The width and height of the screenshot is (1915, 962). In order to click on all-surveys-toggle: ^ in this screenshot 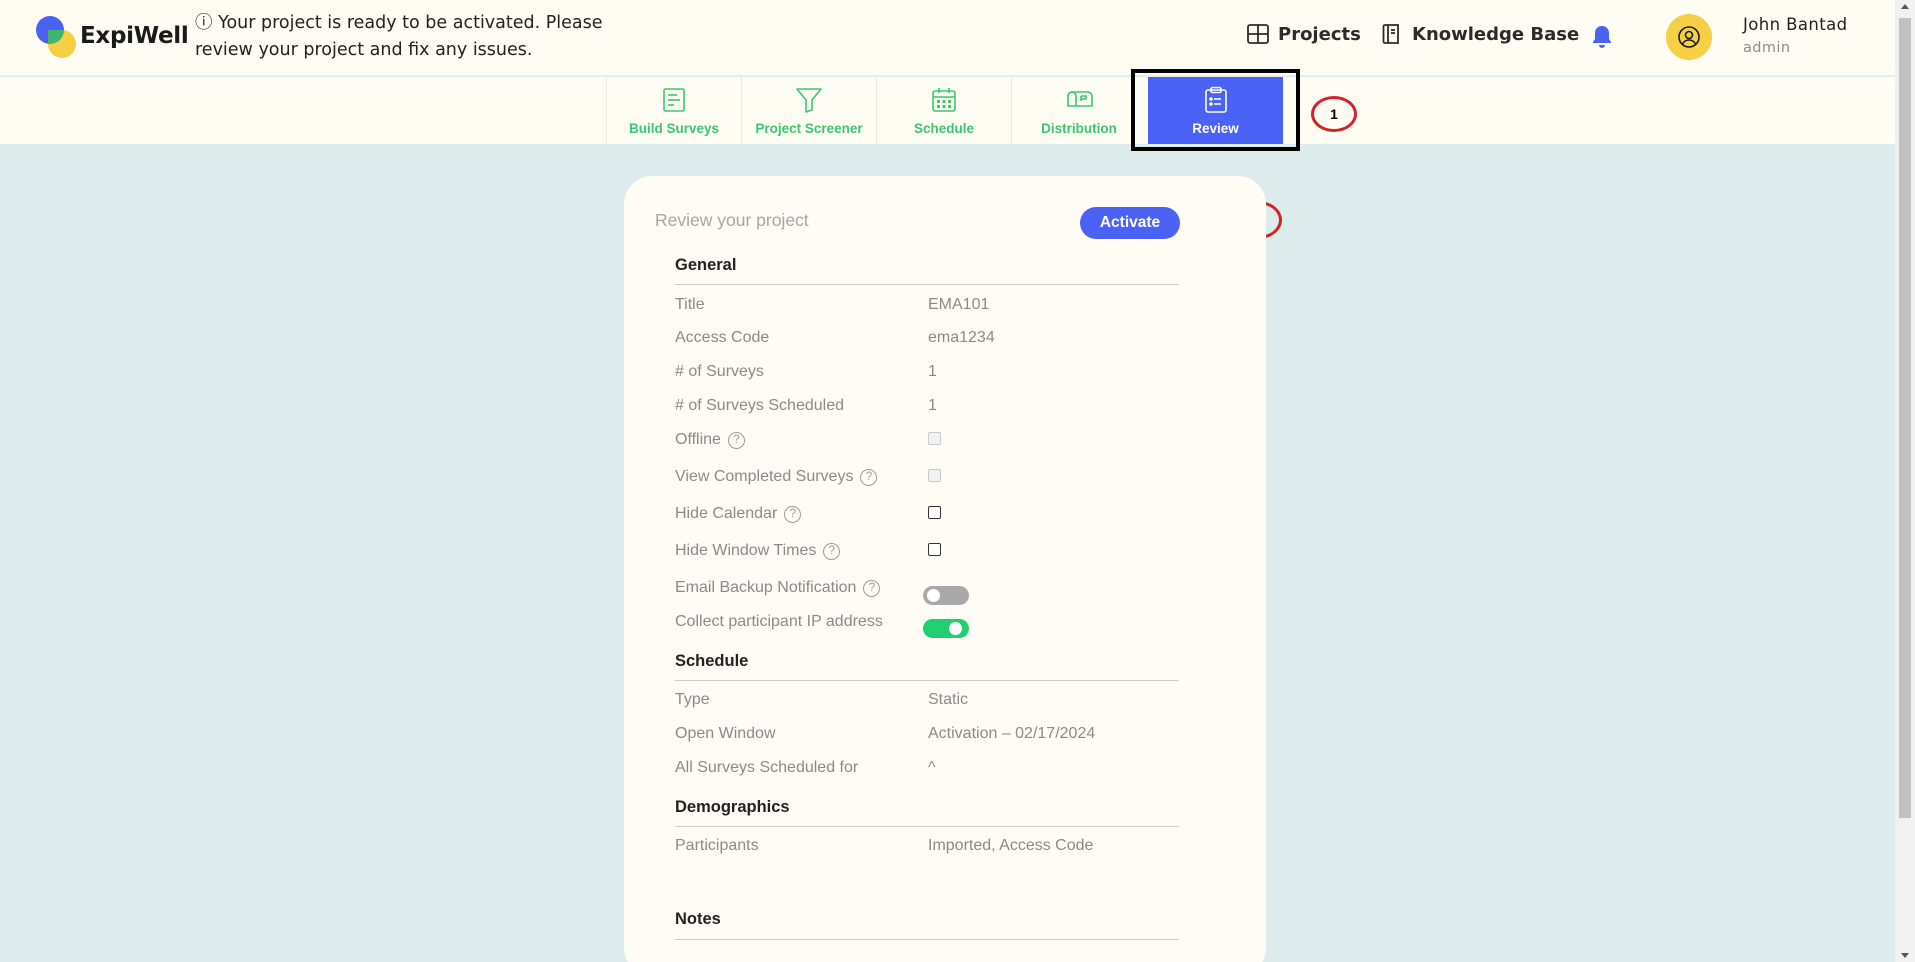, I will do `click(932, 768)`.